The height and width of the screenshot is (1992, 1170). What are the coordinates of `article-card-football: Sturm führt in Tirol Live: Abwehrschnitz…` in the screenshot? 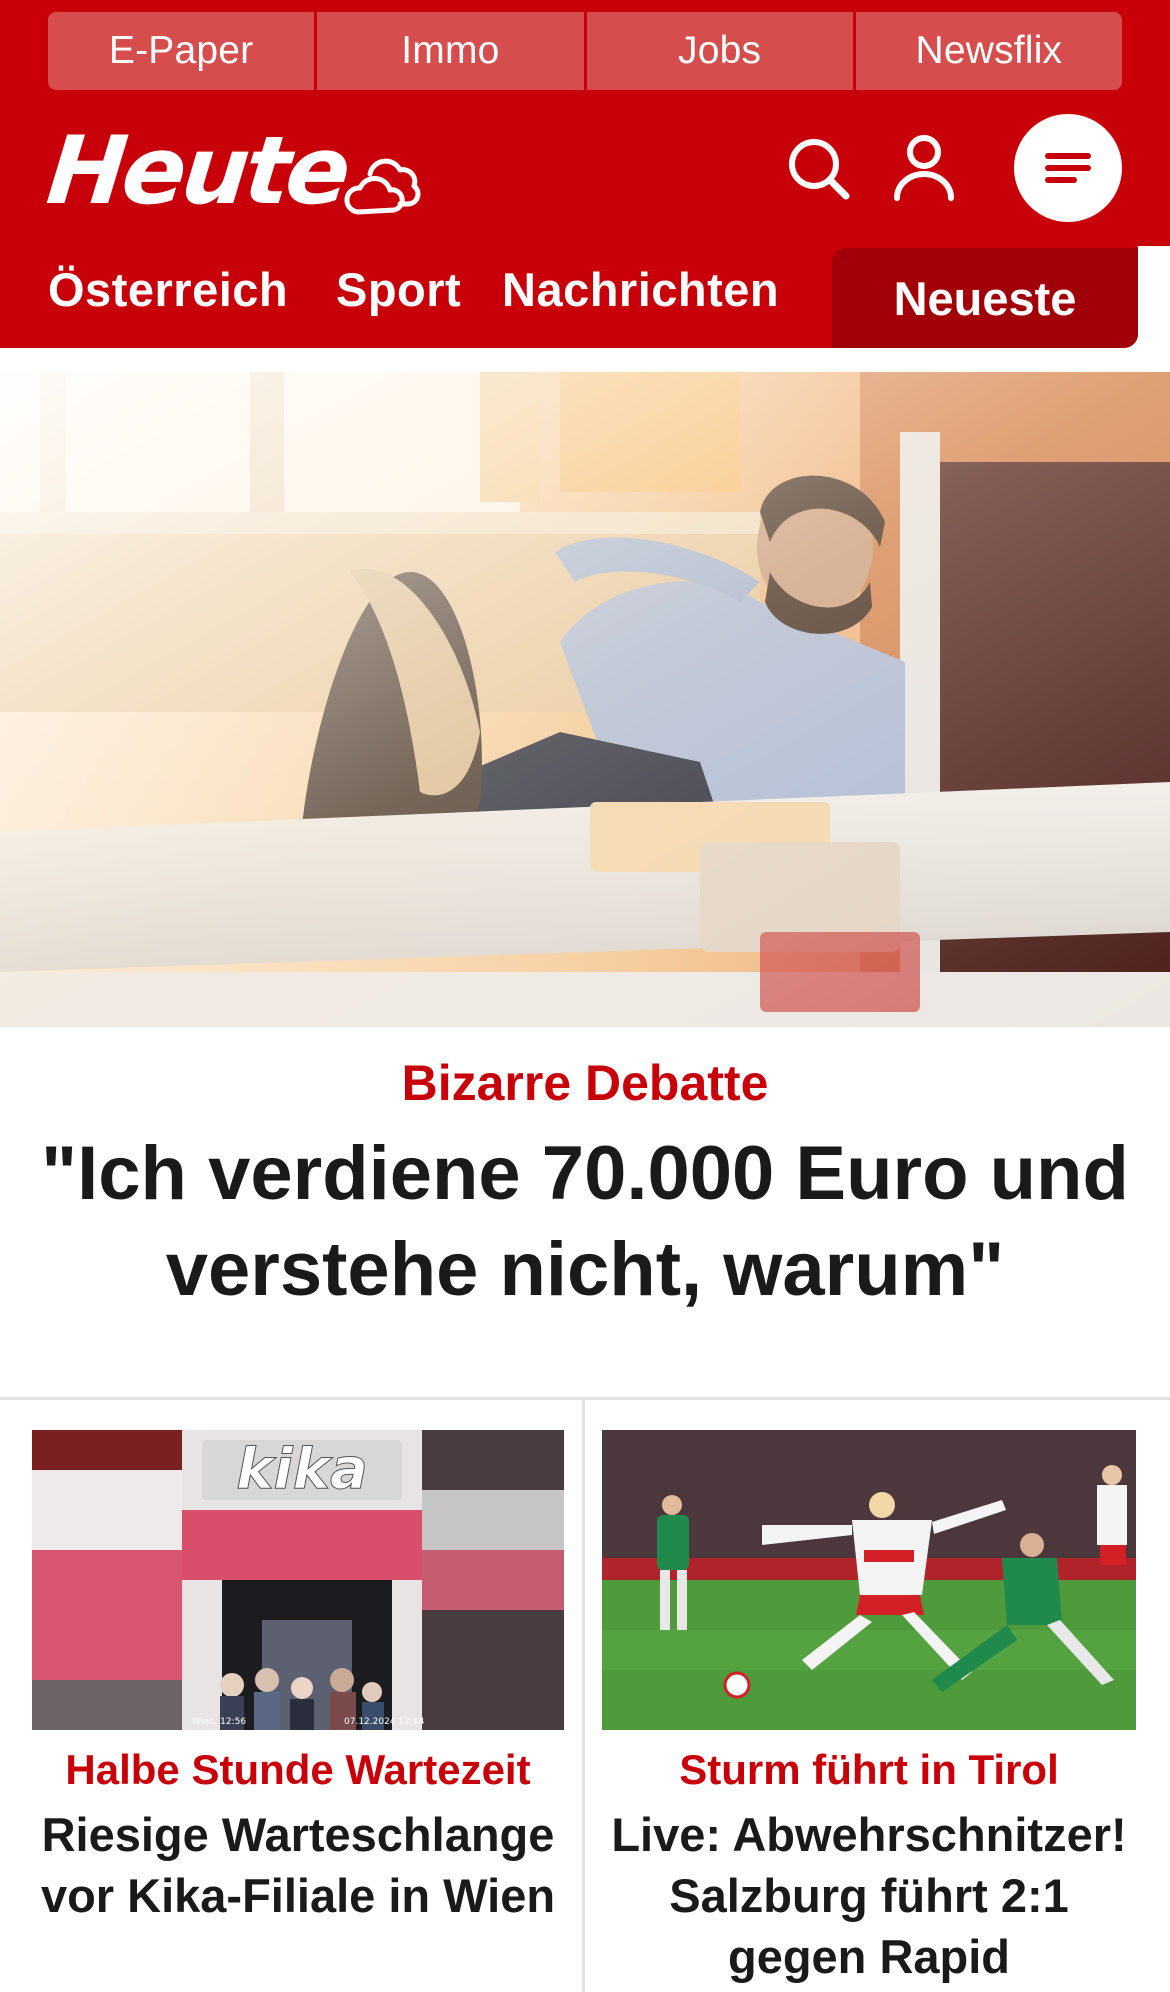 It's located at (869, 1708).